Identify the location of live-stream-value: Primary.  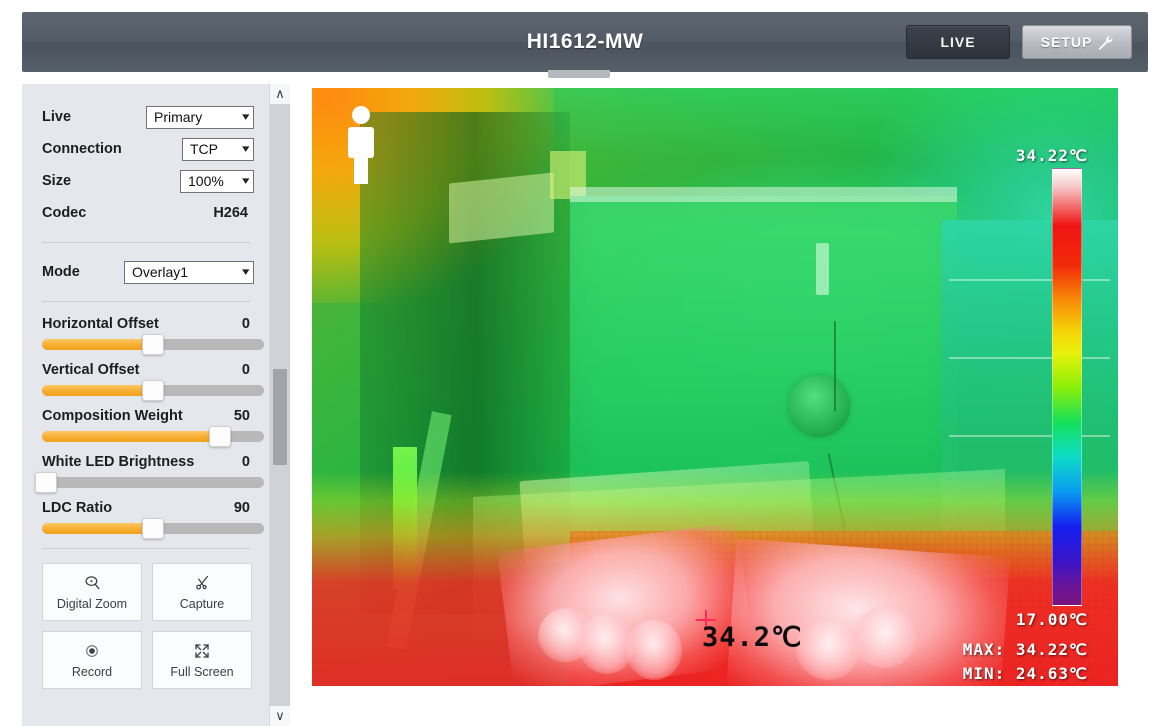
(178, 117).